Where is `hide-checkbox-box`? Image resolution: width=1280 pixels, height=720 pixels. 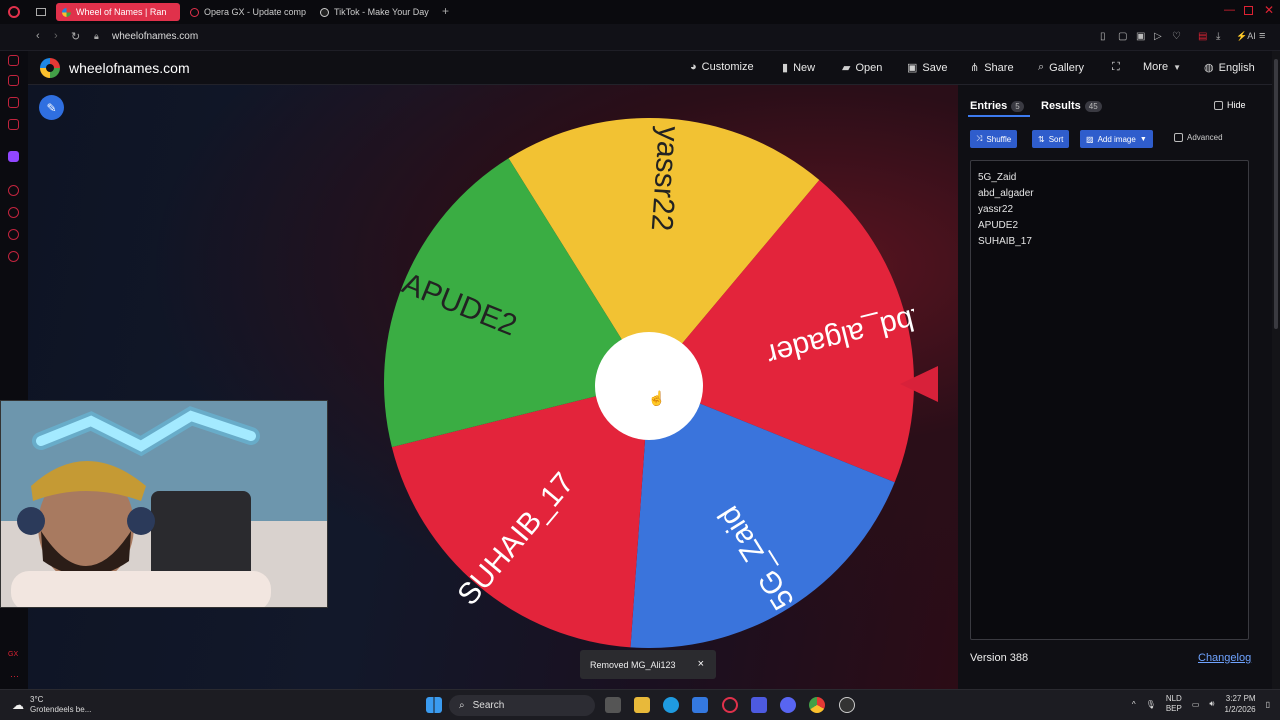 hide-checkbox-box is located at coordinates (1218, 105).